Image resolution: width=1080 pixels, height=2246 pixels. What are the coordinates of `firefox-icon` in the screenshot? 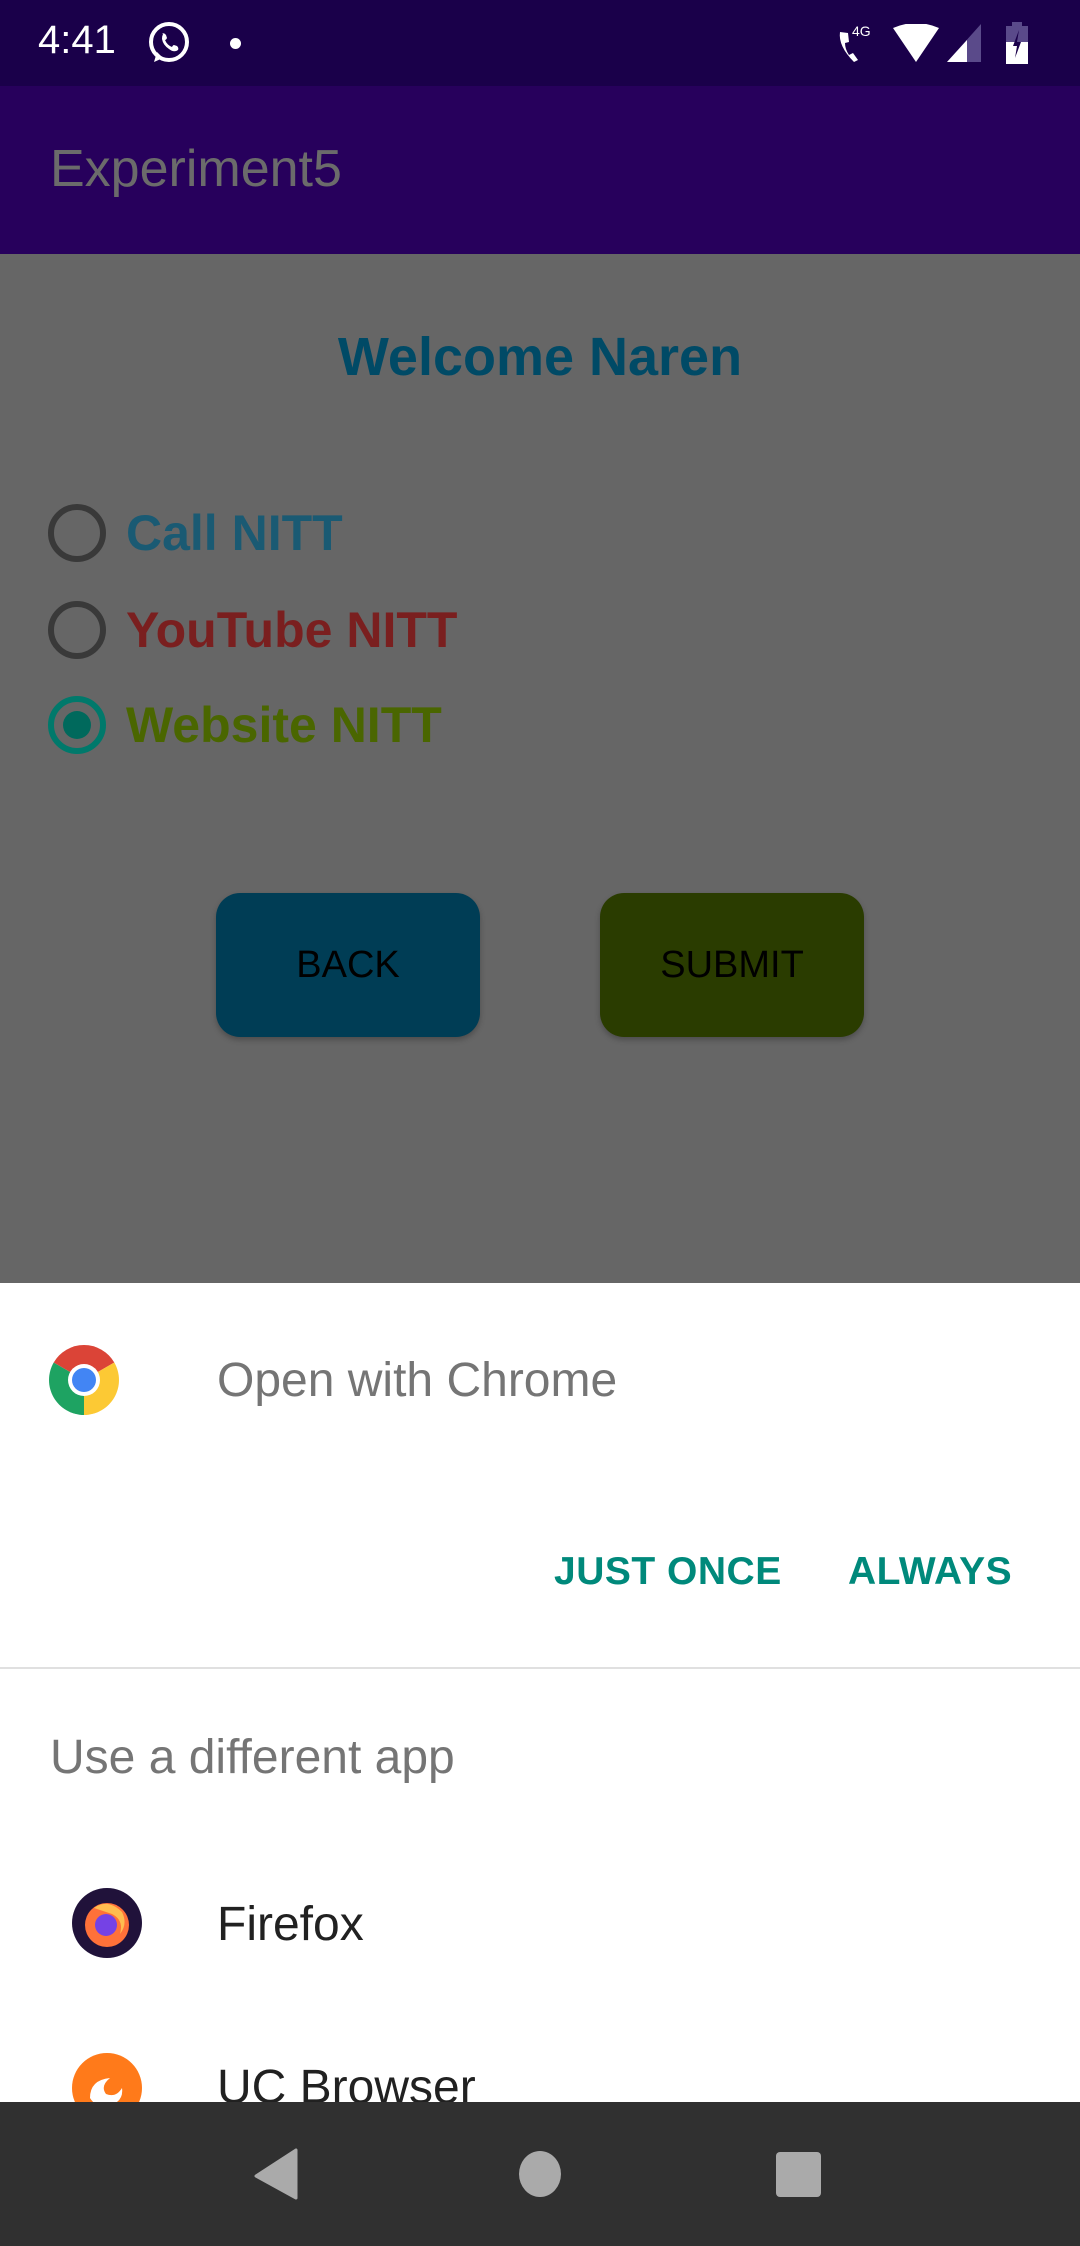 It's located at (107, 1923).